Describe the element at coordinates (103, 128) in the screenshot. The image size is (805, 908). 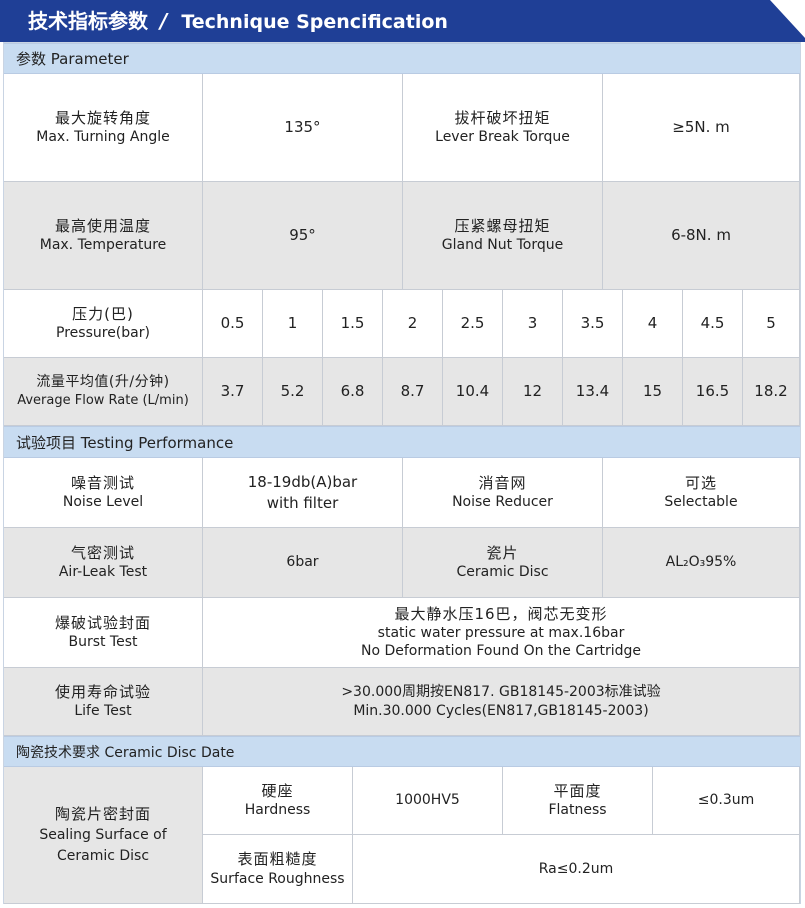
I see `turning-angle-label: 最大旋转角度 Max. Turning Angle` at that location.